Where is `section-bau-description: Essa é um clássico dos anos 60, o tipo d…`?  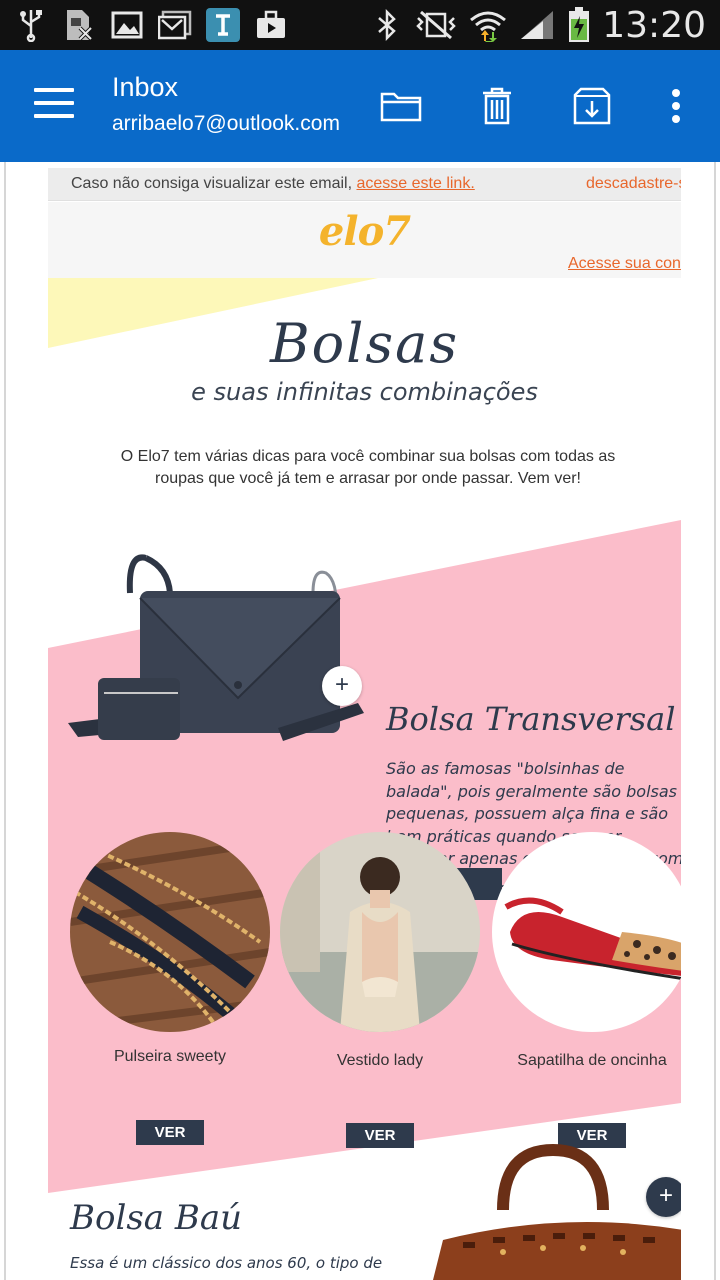
section-bau-description: Essa é um clássico dos anos 60, o tipo d… is located at coordinates (226, 1263).